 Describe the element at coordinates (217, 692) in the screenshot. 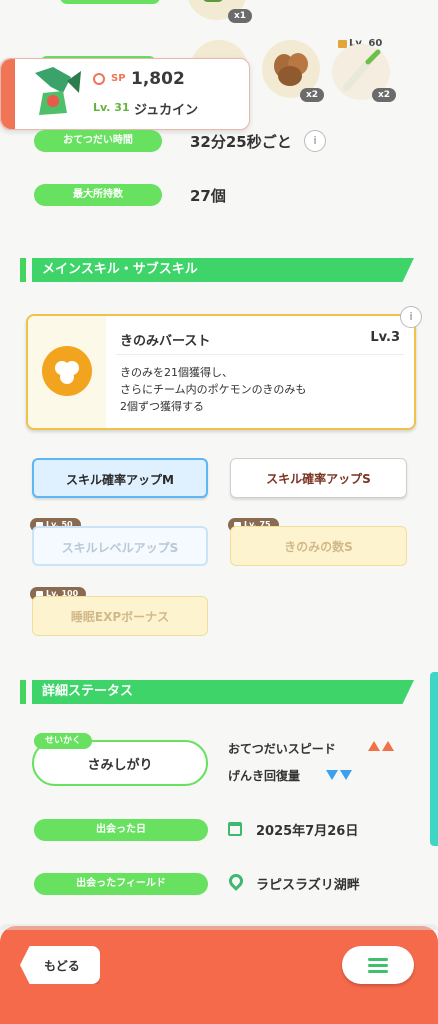

I see `detail-section-header: 詳細ステータス` at that location.